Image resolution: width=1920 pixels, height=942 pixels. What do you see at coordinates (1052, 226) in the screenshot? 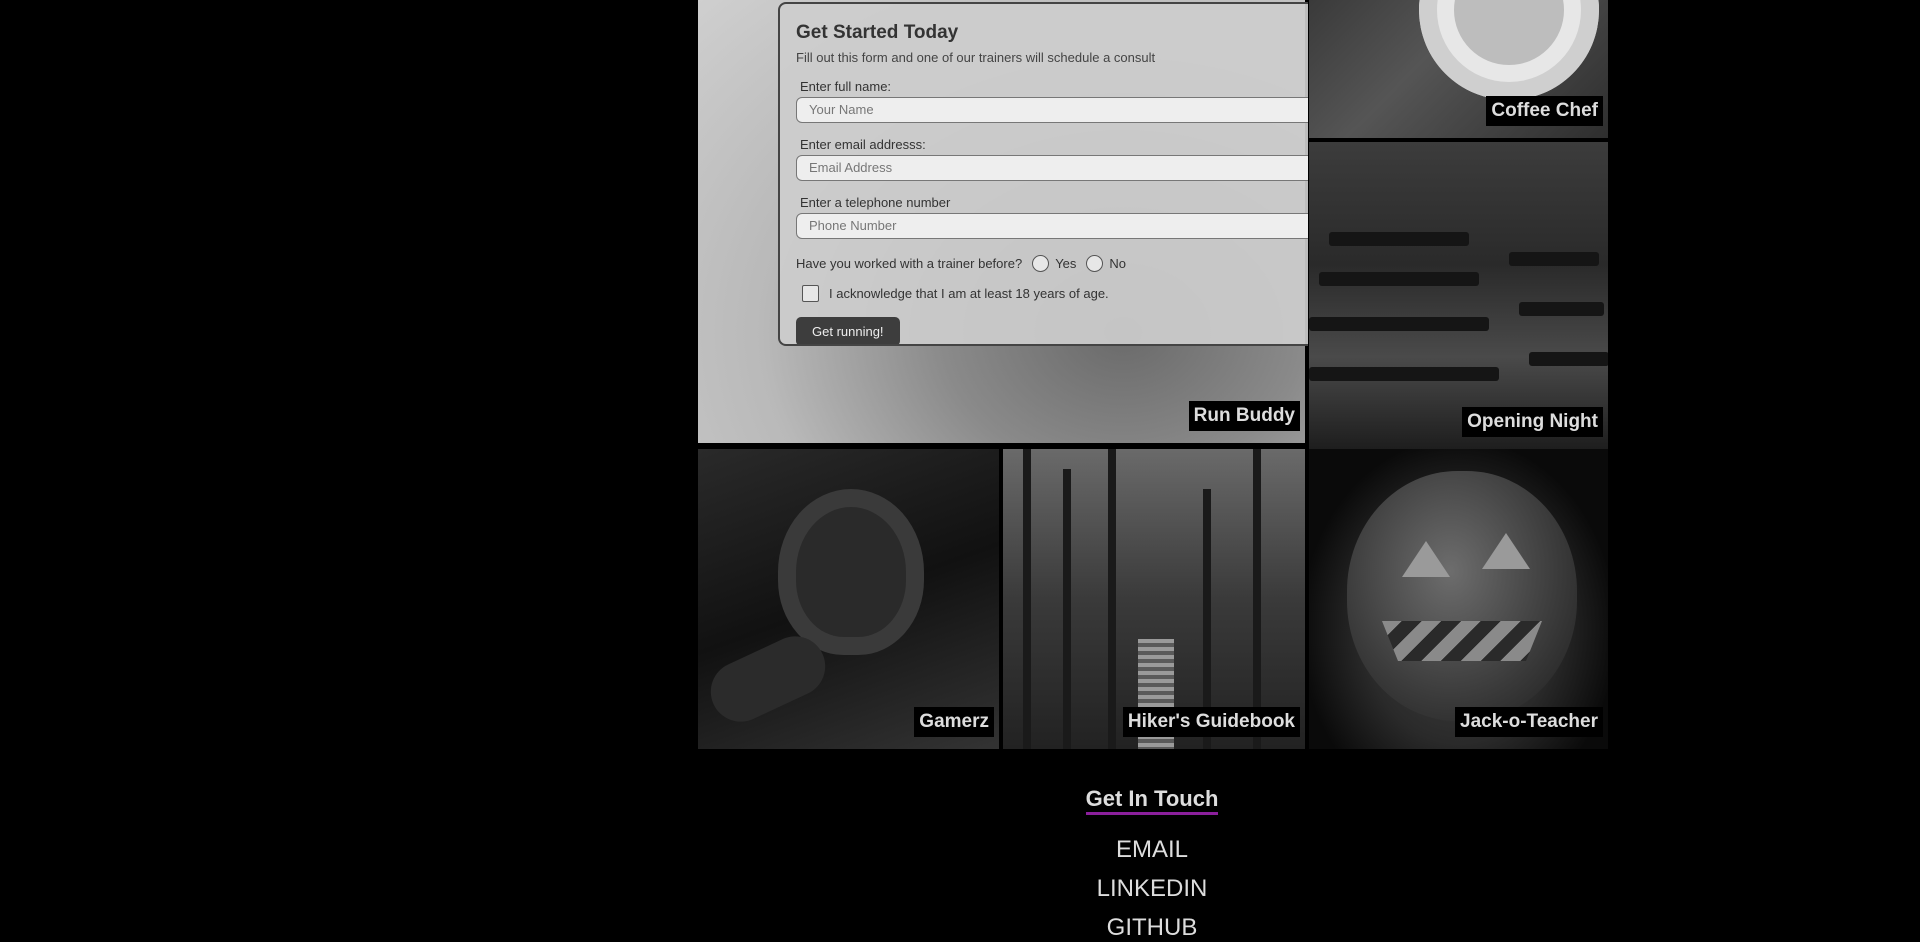
I see `phone-input: Phone Number` at bounding box center [1052, 226].